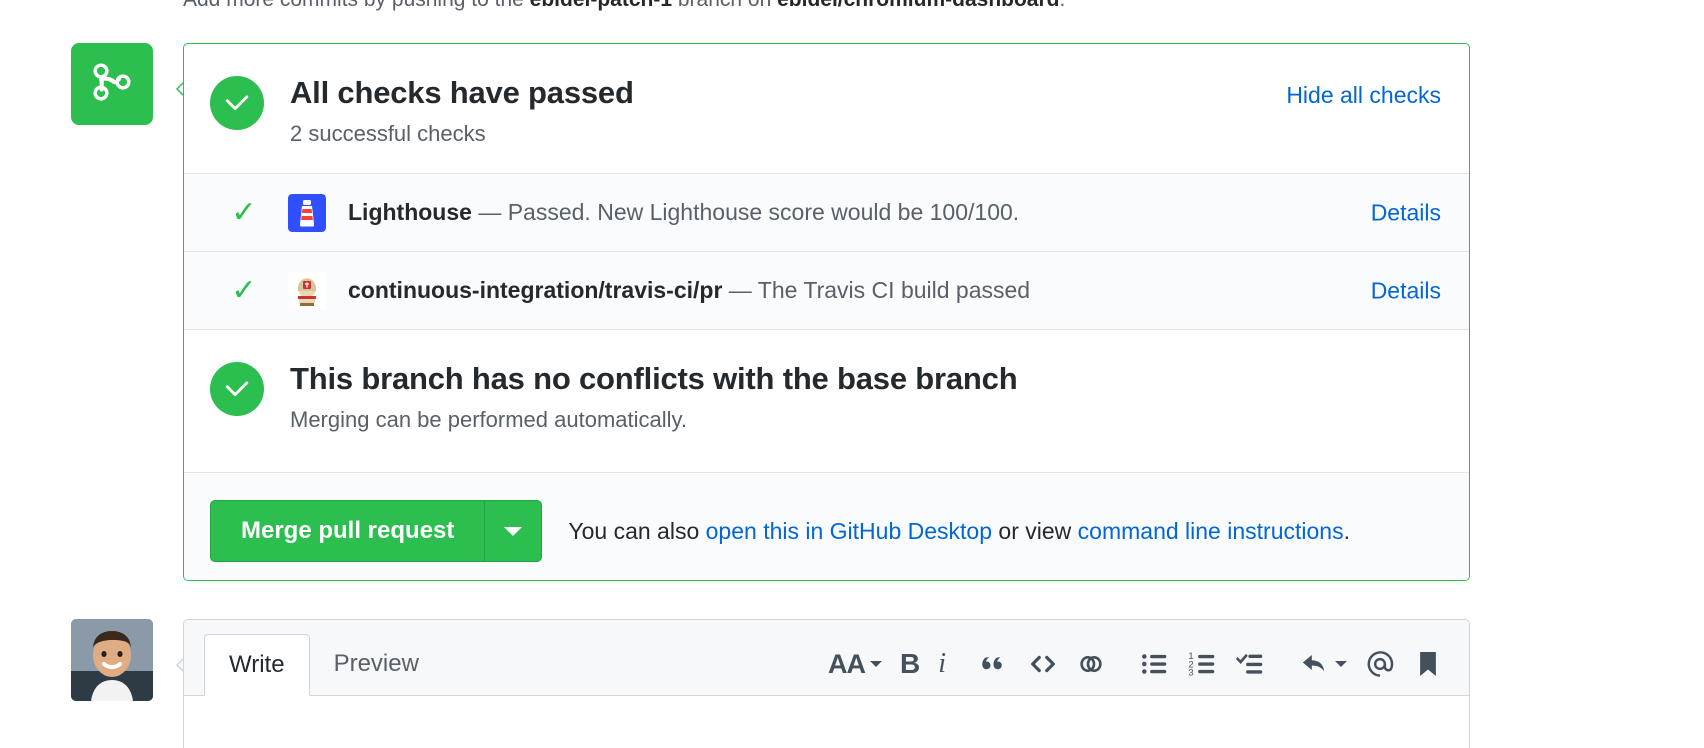  I want to click on unordered-list-icon, so click(1155, 664).